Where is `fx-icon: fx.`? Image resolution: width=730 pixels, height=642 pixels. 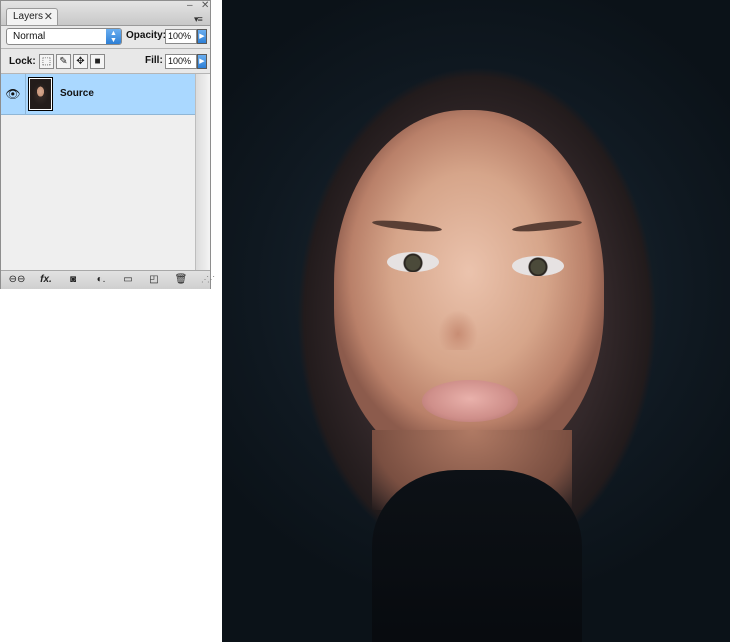 fx-icon: fx. is located at coordinates (46, 280).